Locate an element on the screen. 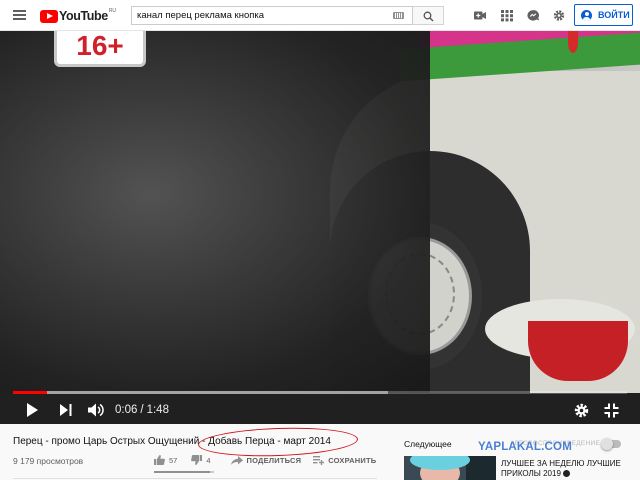  age-rating-badge: 16+ is located at coordinates (100, 49).